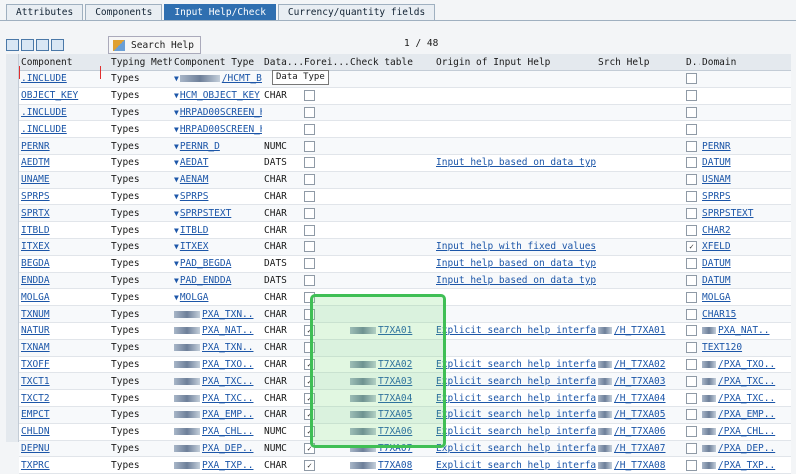  Describe the element at coordinates (405, 214) in the screenshot. I see `table-row: SPRTX Types ▼SPRPSTEXT CHAR SPRPSTEXT` at that location.